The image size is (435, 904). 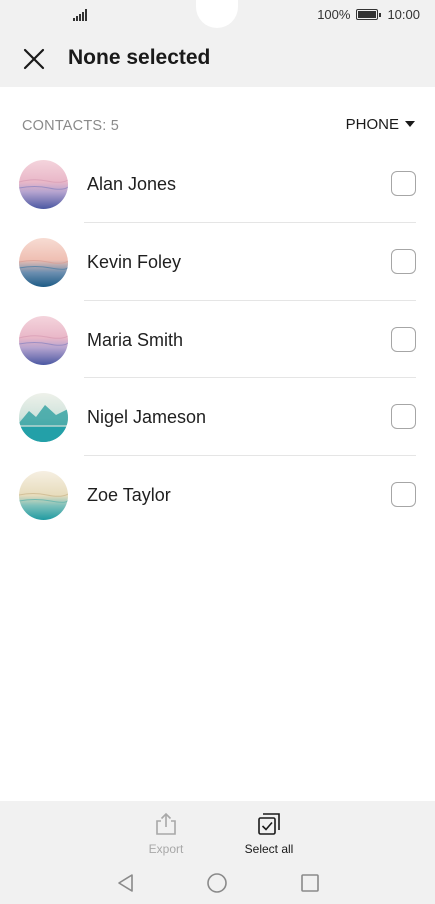 I want to click on contact-name: Alan Jones, so click(x=132, y=184).